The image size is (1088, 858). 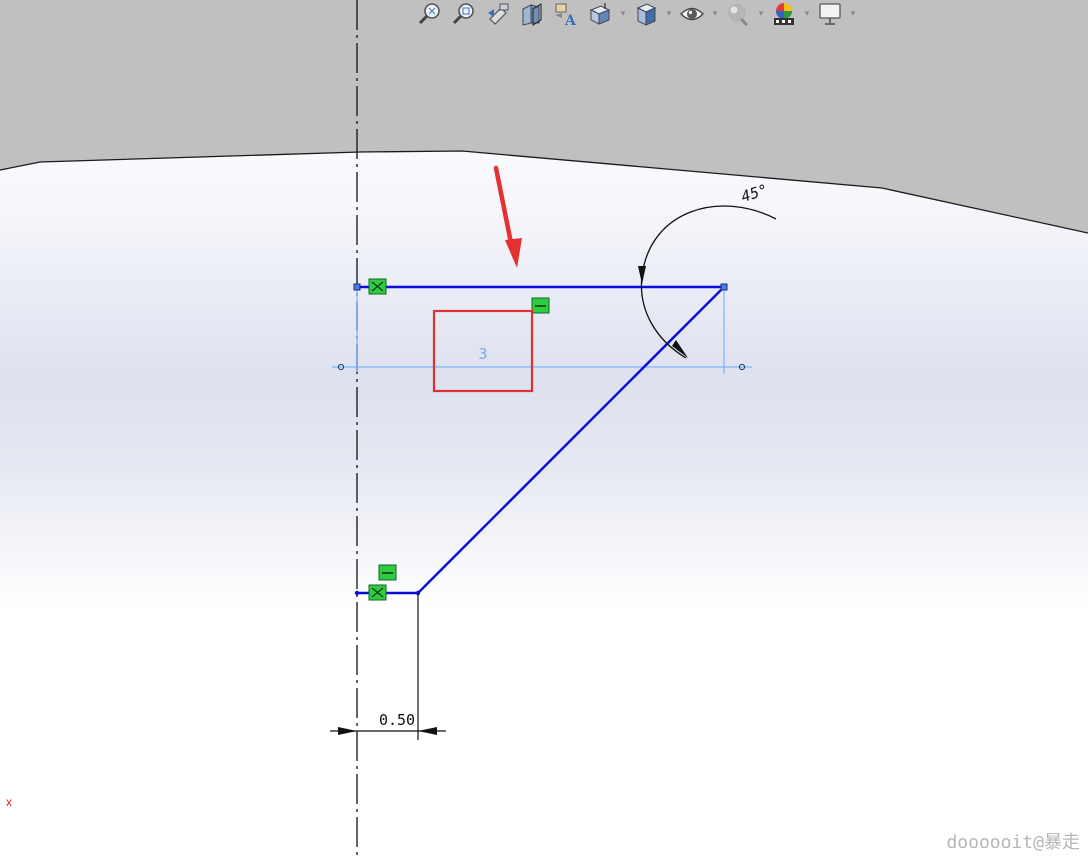 What do you see at coordinates (9, 802) in the screenshot?
I see `origin-axis-label: x` at bounding box center [9, 802].